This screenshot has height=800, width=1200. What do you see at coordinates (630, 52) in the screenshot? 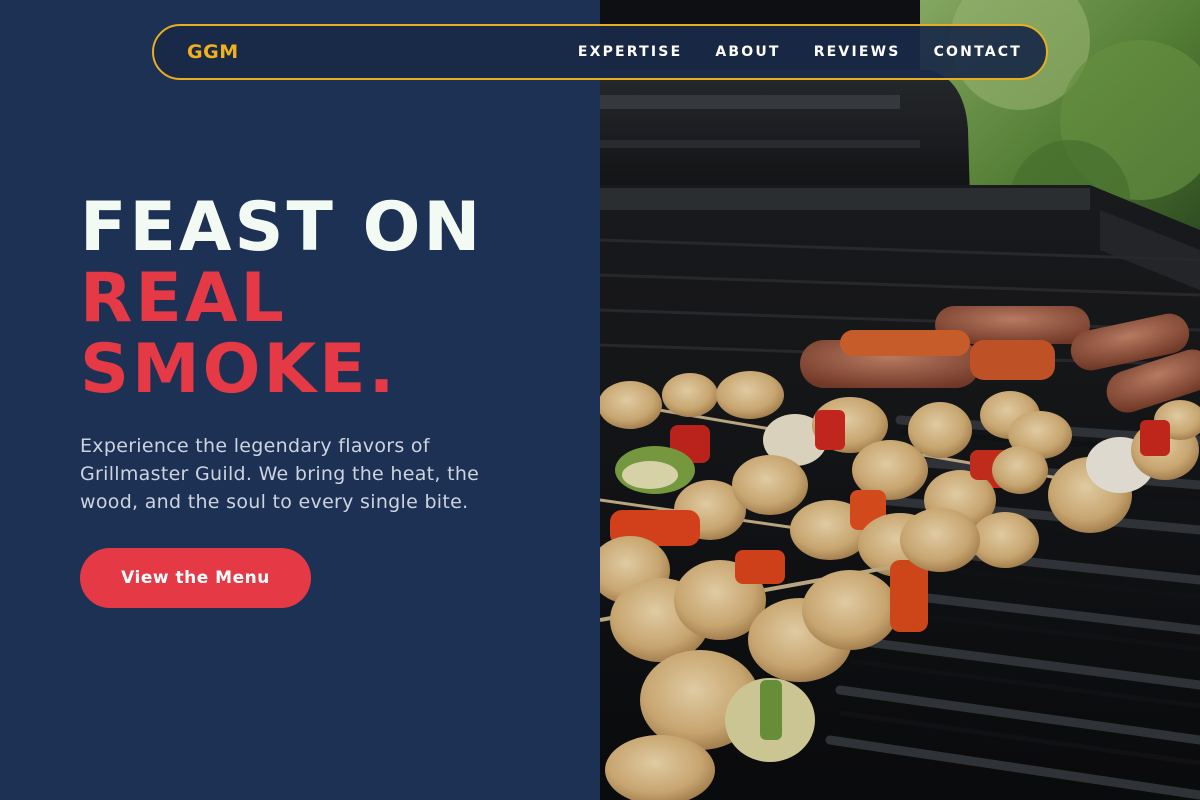
I see `nav-link-expertise: EXPERTISE` at bounding box center [630, 52].